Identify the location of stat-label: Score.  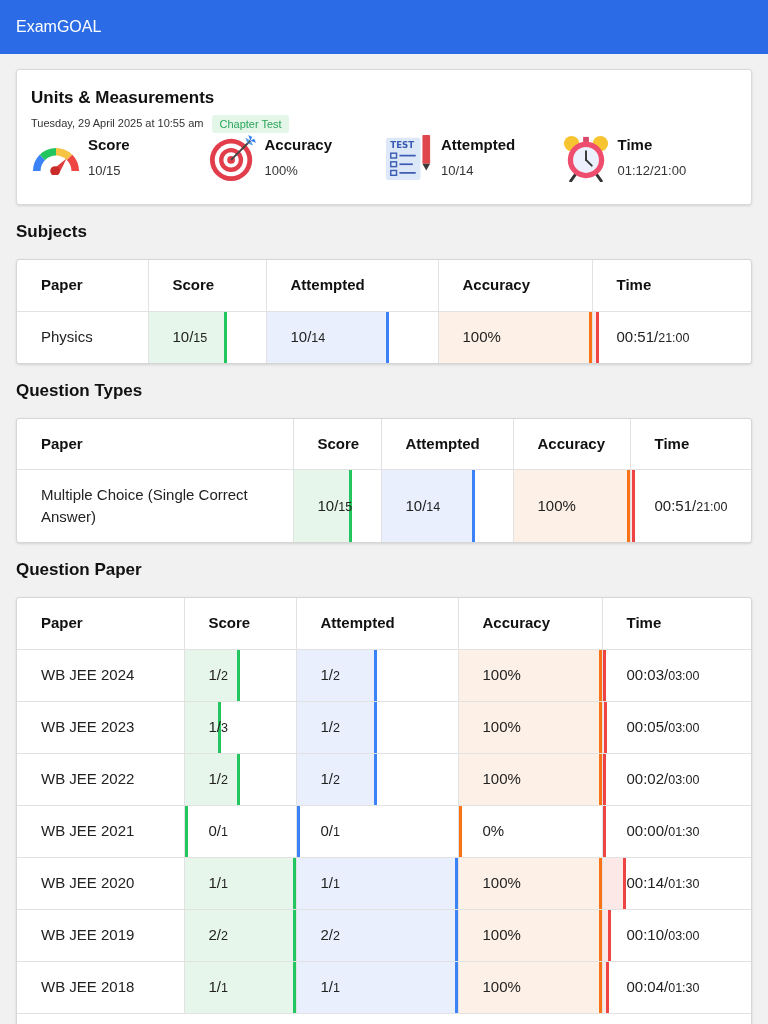
(109, 145).